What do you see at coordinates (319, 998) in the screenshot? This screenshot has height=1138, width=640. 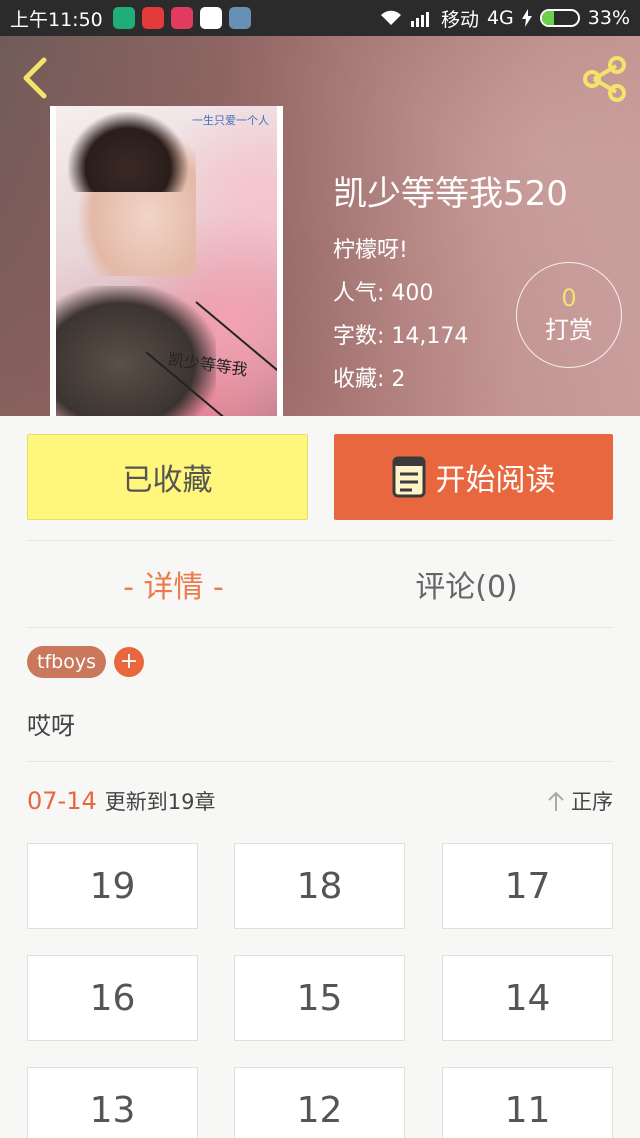 I see `chapter-button: 15` at bounding box center [319, 998].